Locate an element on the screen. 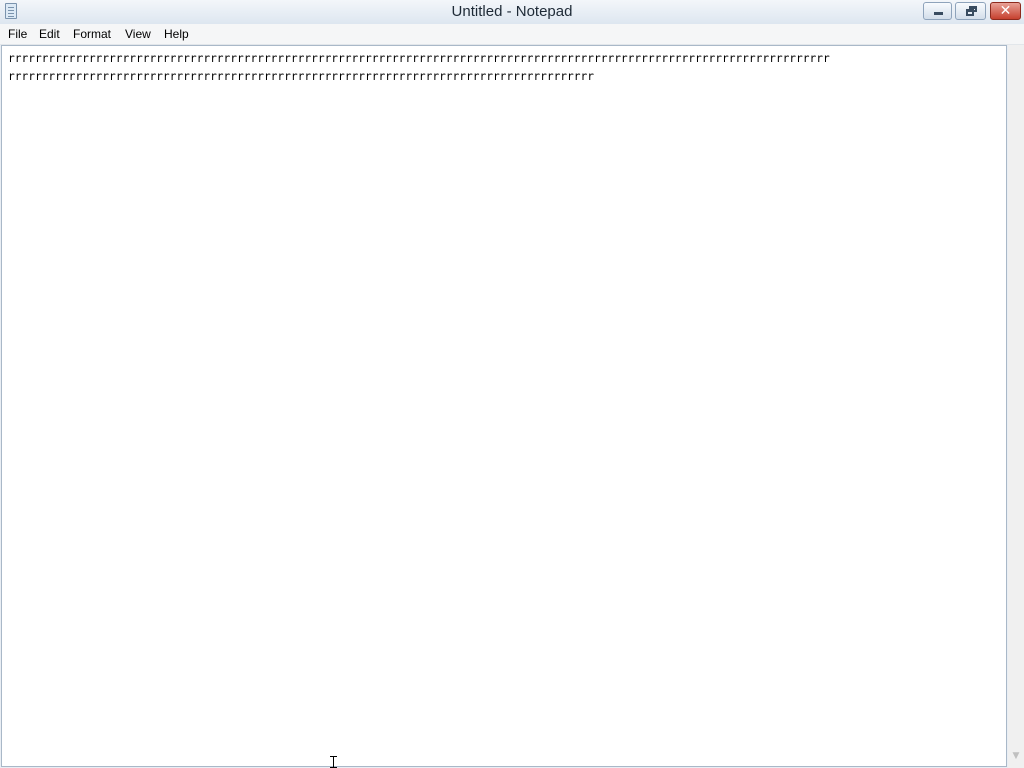  restore-icon is located at coordinates (971, 11).